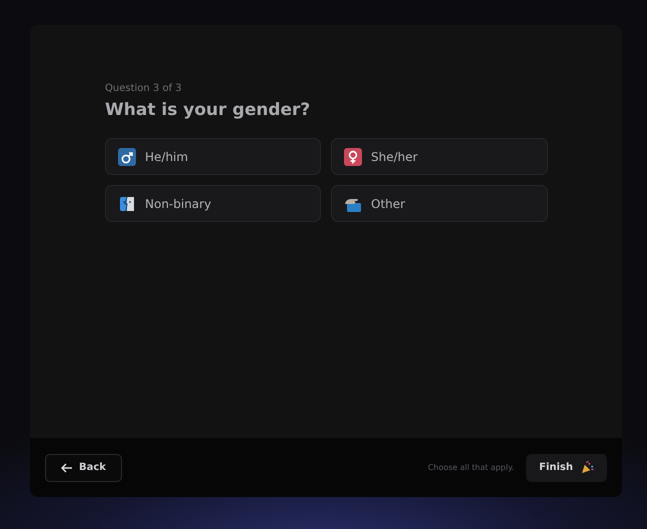 This screenshot has width=647, height=529. What do you see at coordinates (208, 110) in the screenshot?
I see `question-title: What is your gender?` at bounding box center [208, 110].